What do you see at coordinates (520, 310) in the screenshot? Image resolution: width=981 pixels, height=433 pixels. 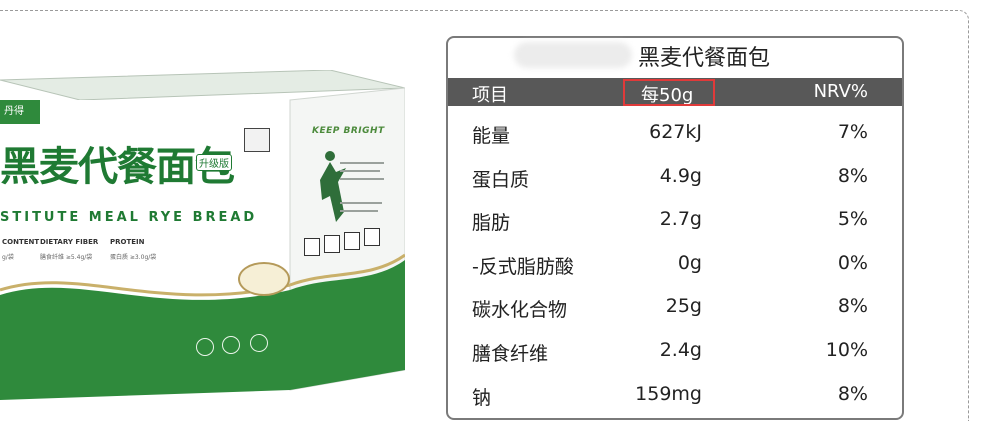 I see `nutrient-name: 碳水化合物` at bounding box center [520, 310].